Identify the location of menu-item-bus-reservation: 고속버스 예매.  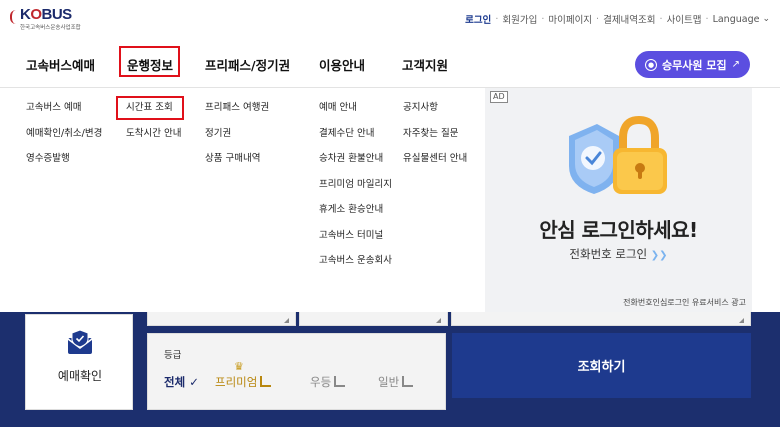
(64, 115).